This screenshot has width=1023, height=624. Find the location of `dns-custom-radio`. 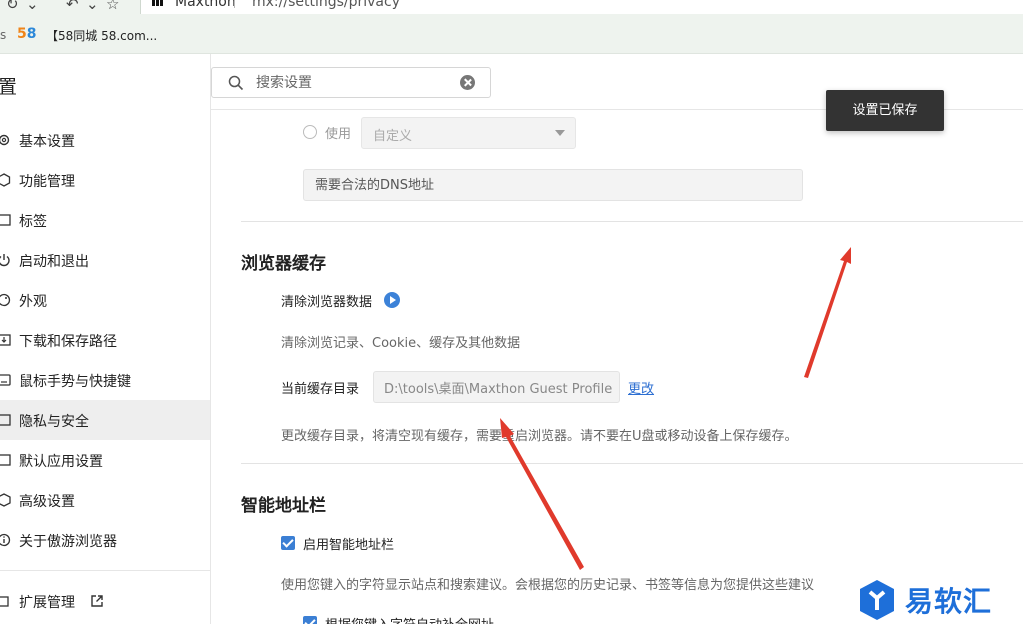

dns-custom-radio is located at coordinates (310, 132).